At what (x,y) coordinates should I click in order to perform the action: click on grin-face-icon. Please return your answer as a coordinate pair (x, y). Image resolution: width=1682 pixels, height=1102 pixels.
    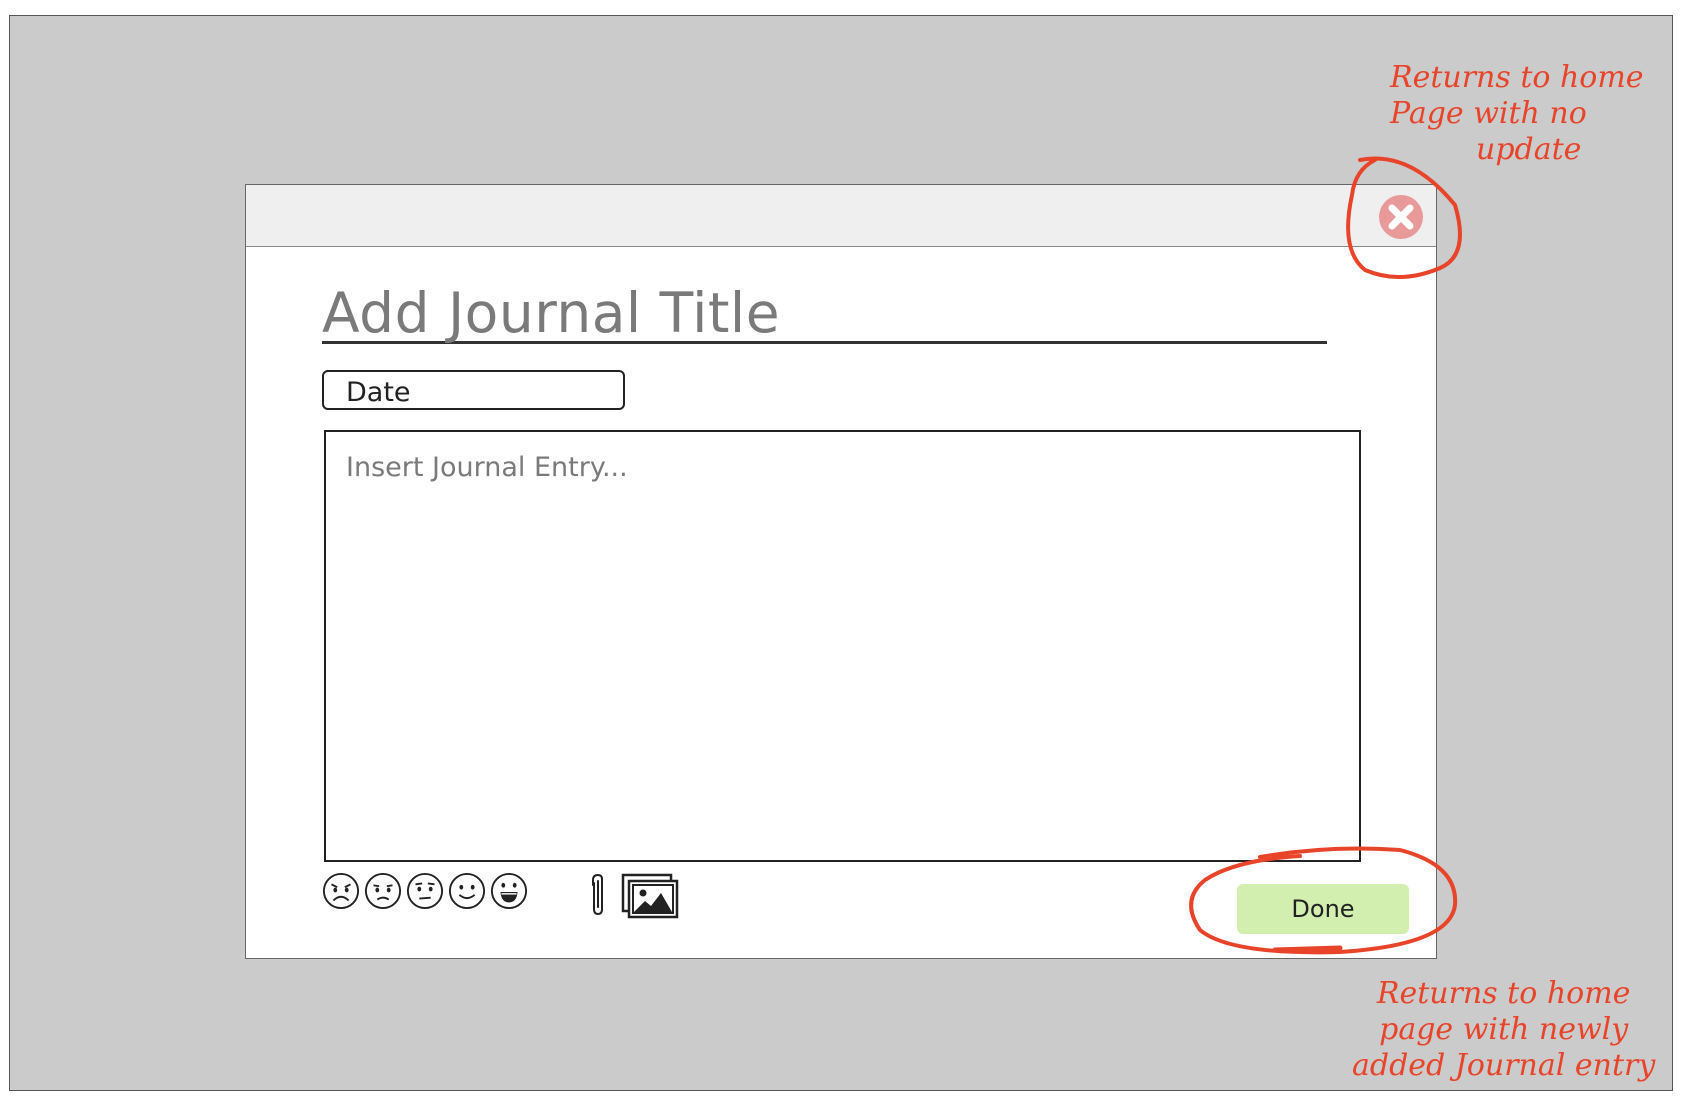
    Looking at the image, I should click on (509, 891).